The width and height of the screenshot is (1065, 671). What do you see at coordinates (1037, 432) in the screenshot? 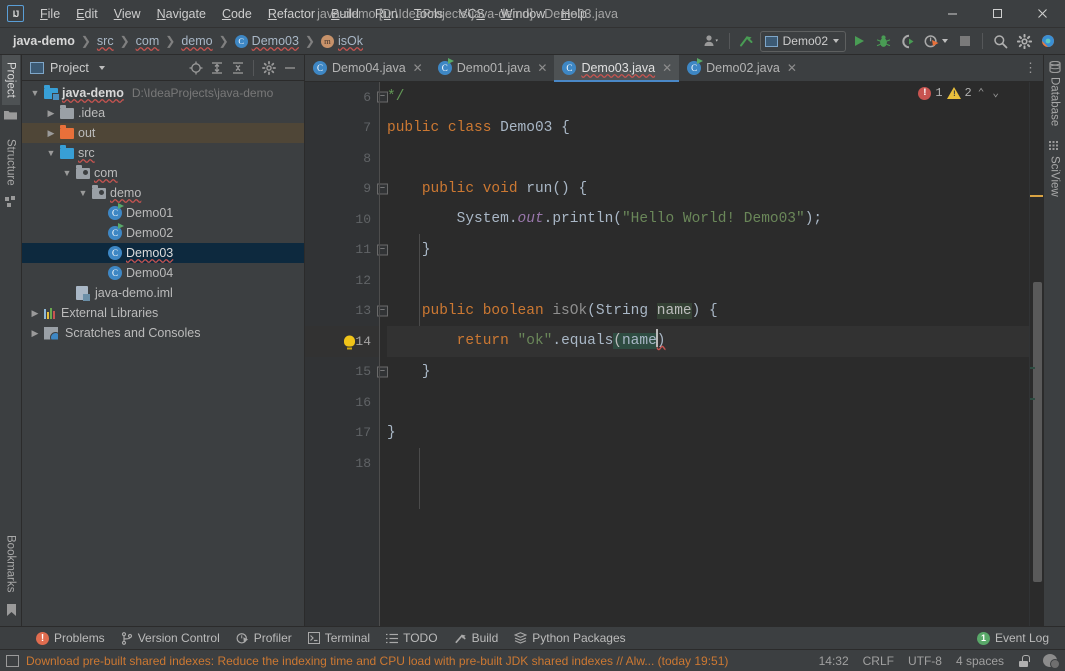
I see `scrollbar-thumb` at bounding box center [1037, 432].